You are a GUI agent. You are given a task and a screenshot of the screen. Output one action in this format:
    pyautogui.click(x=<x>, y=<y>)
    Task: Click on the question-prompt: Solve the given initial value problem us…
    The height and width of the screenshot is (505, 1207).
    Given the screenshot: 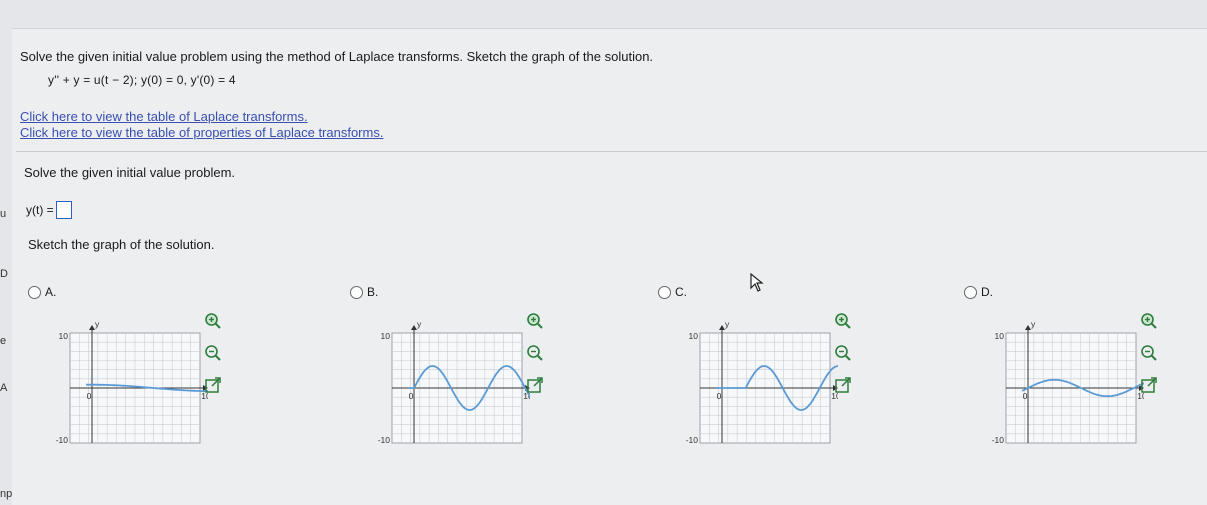 What is the action you would take?
    pyautogui.click(x=337, y=56)
    